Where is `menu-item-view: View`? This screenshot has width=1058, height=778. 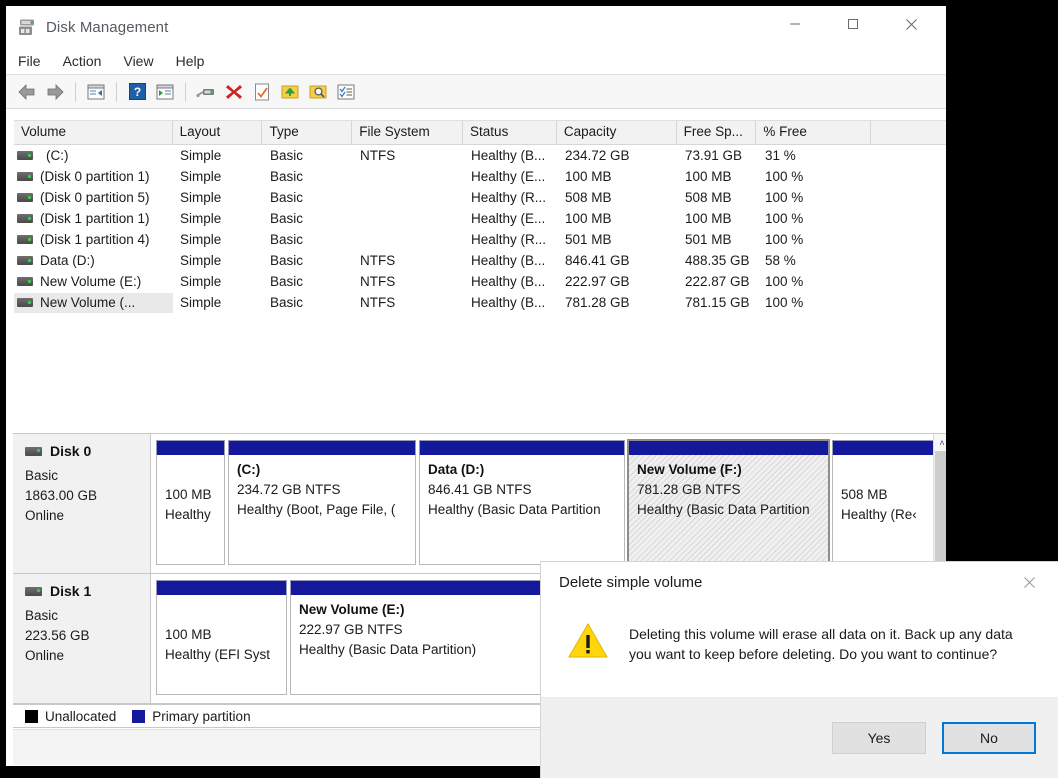
menu-item-view: View is located at coordinates (144, 61).